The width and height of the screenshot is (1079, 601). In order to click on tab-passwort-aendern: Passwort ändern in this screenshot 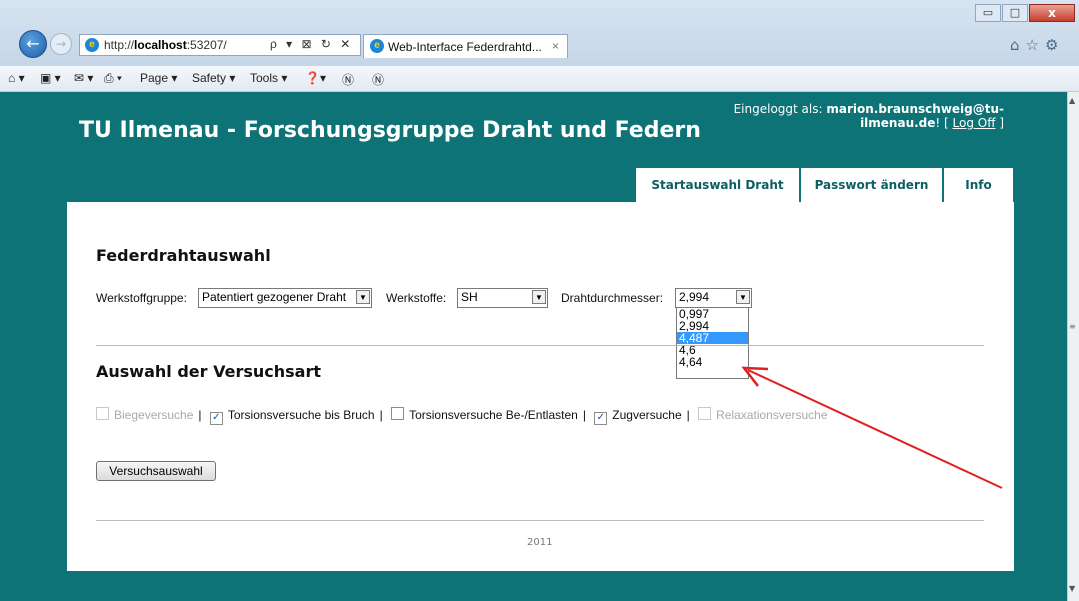, I will do `click(871, 185)`.